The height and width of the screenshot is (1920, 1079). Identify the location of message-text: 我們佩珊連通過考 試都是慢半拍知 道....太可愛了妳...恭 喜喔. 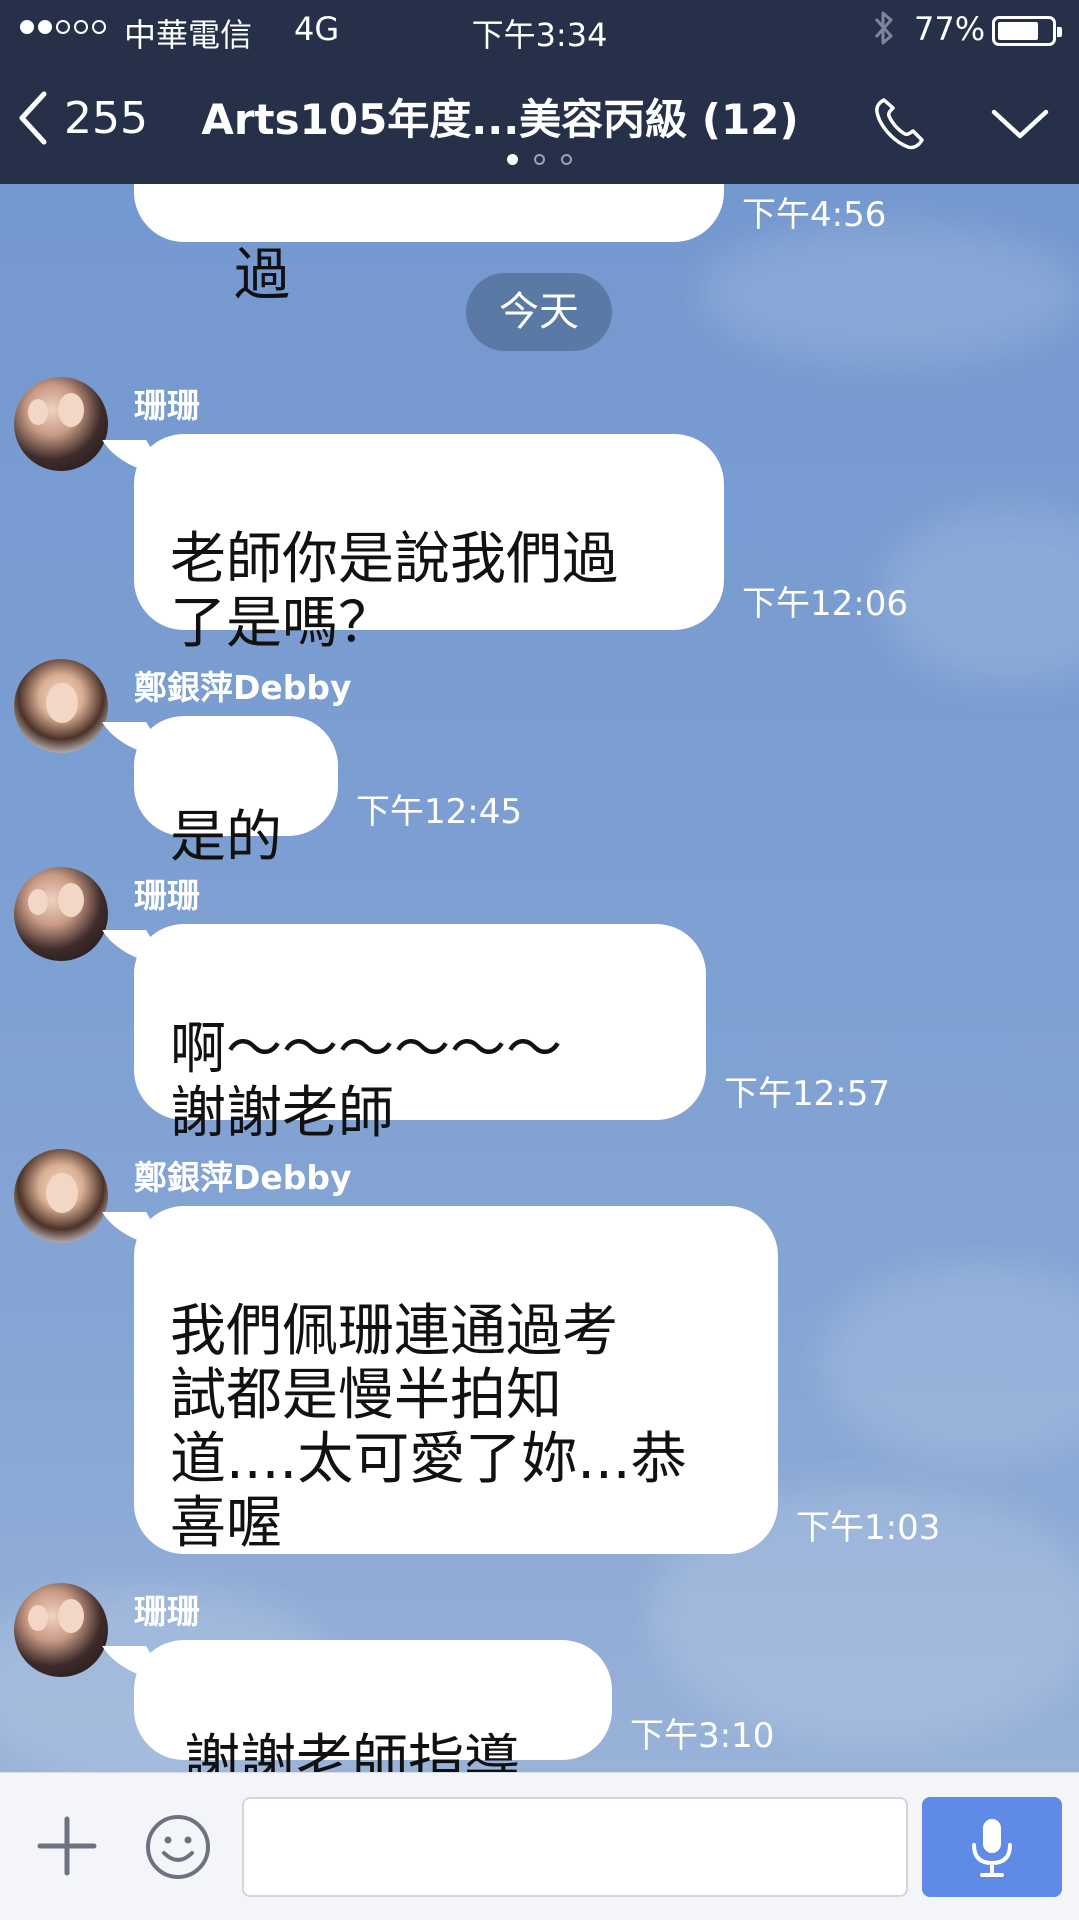
(428, 1427).